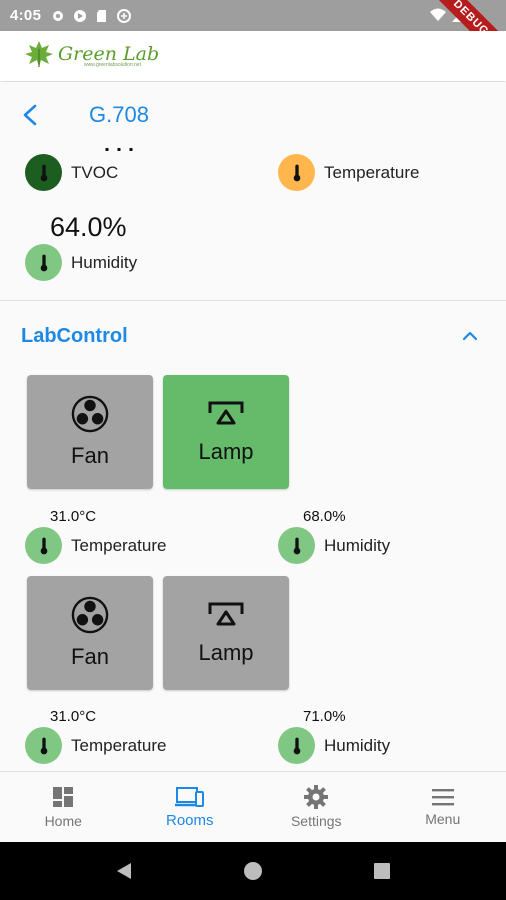 The image size is (506, 900). What do you see at coordinates (189, 820) in the screenshot?
I see `nav-label: Rooms` at bounding box center [189, 820].